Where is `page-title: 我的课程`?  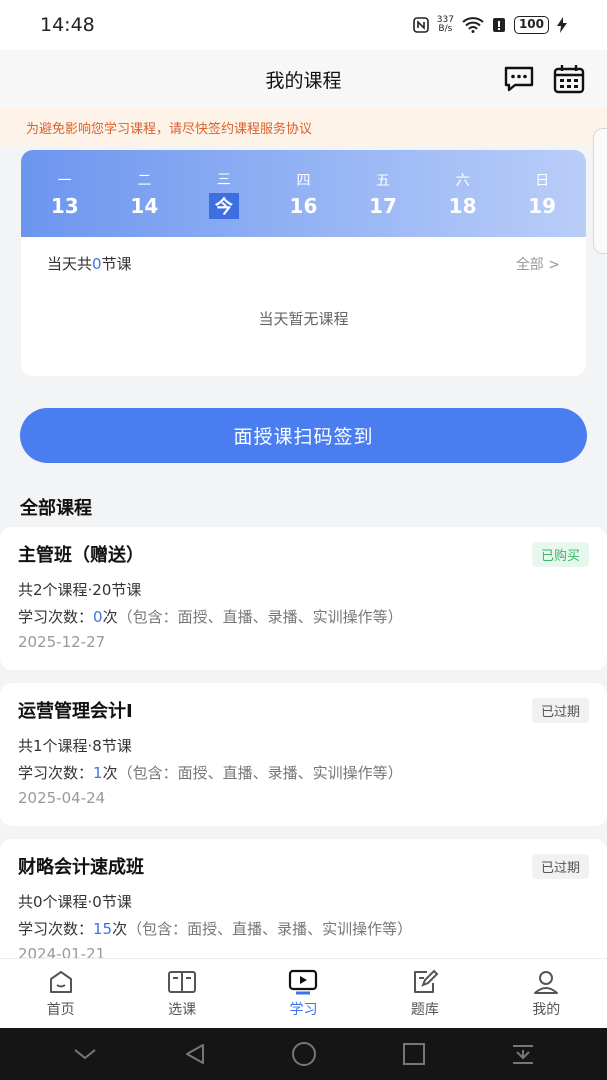
page-title: 我的课程 is located at coordinates (303, 80).